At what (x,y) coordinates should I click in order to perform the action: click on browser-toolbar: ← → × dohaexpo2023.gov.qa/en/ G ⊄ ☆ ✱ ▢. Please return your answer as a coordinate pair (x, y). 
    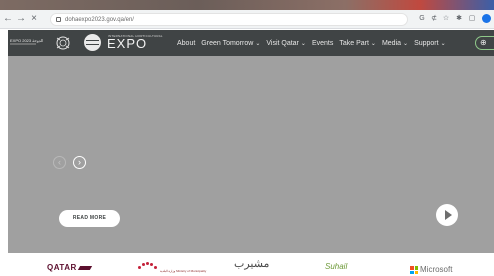
    Looking at the image, I should click on (247, 19).